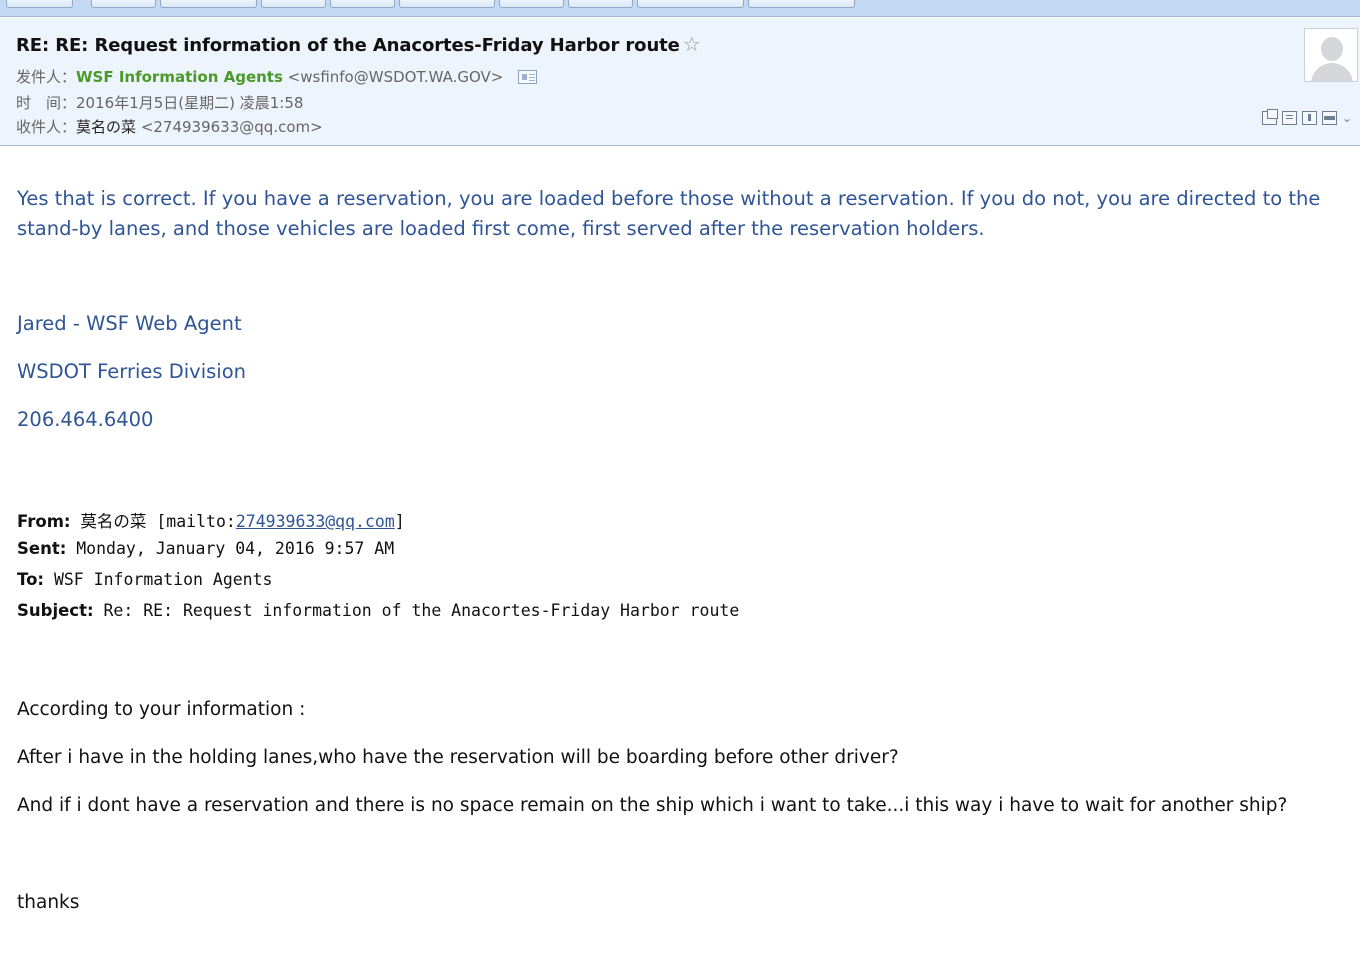  Describe the element at coordinates (231, 127) in the screenshot. I see `recipient-email: <274939633@qq.com>` at that location.